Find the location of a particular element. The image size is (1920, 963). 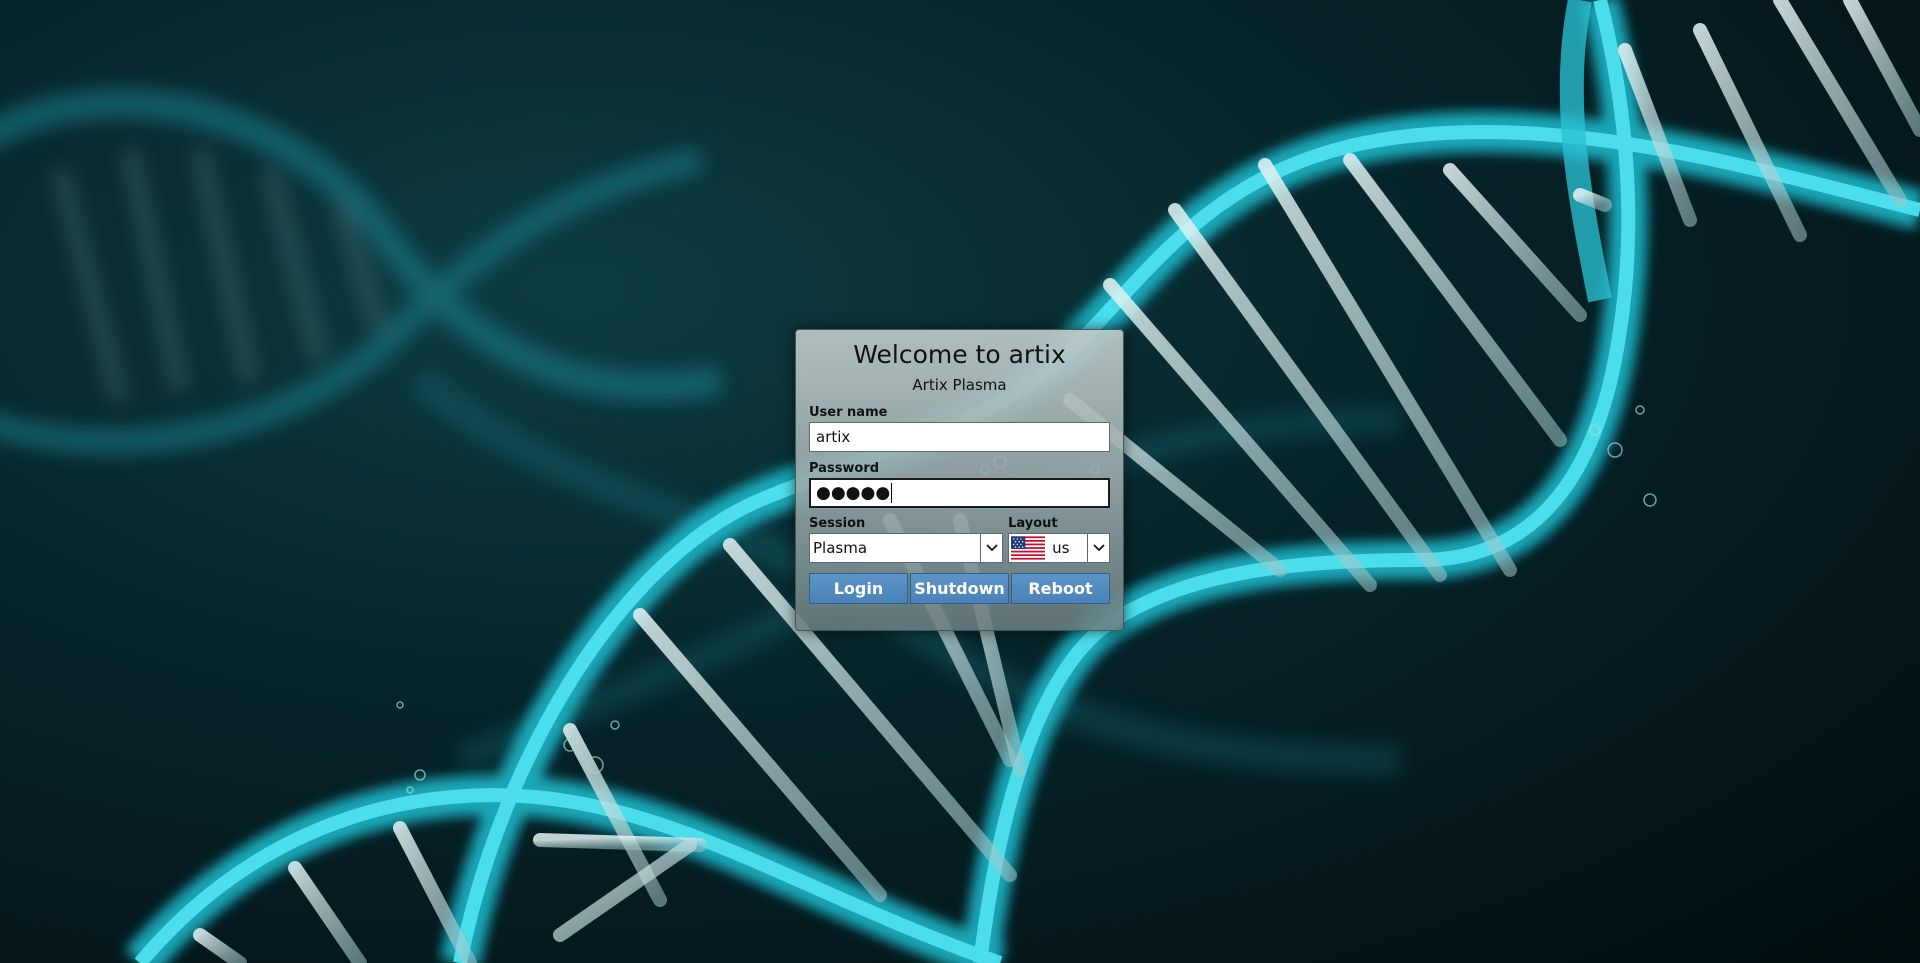

layout-select-value: us is located at coordinates (1061, 548).